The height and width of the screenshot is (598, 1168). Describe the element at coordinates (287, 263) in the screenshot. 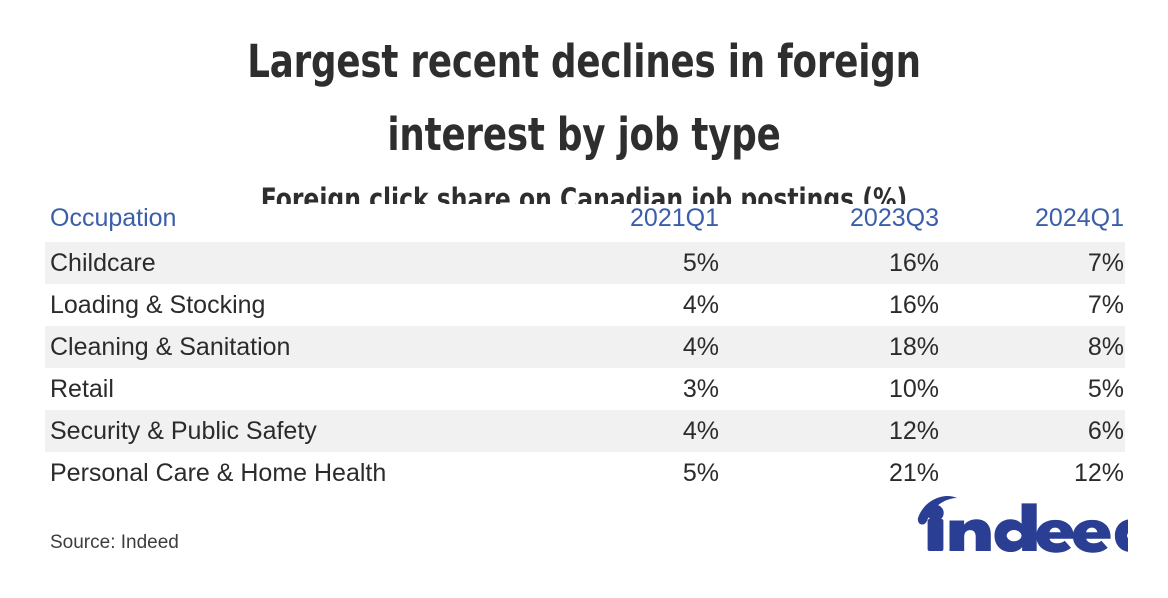

I see `cell-occupation: Childcare` at that location.